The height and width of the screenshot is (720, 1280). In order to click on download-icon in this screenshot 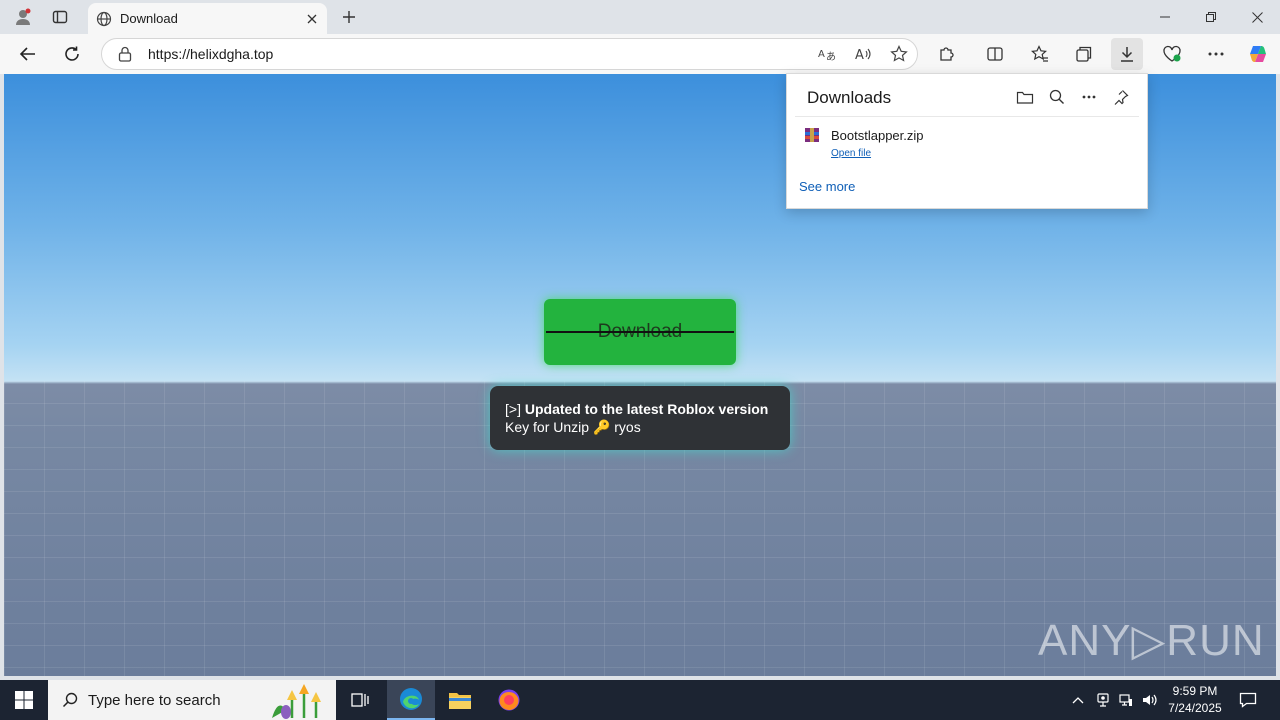, I will do `click(1127, 54)`.